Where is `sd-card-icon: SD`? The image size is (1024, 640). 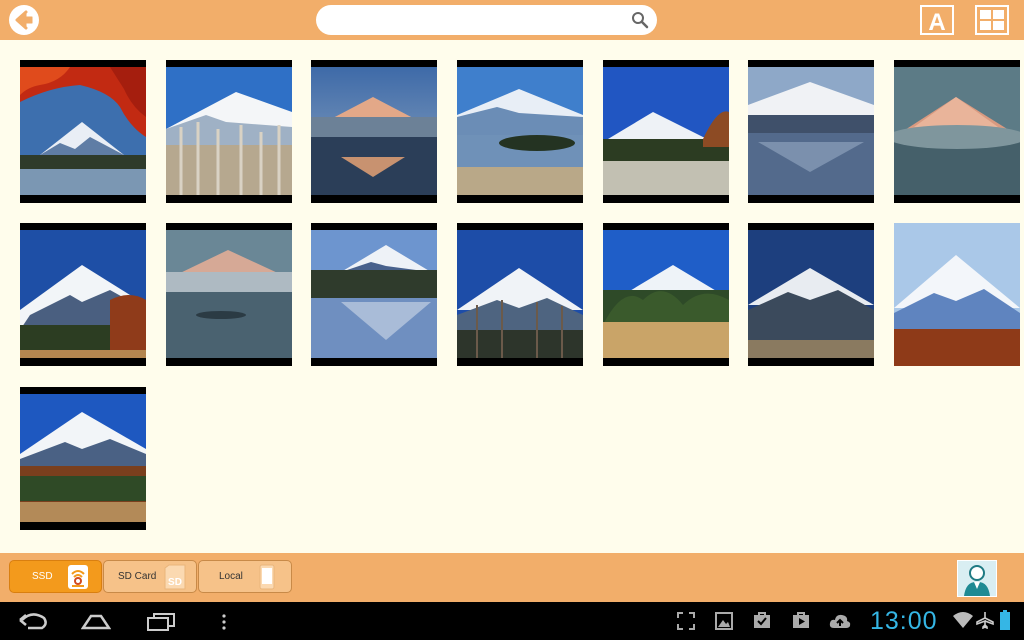
sd-card-icon: SD is located at coordinates (175, 576).